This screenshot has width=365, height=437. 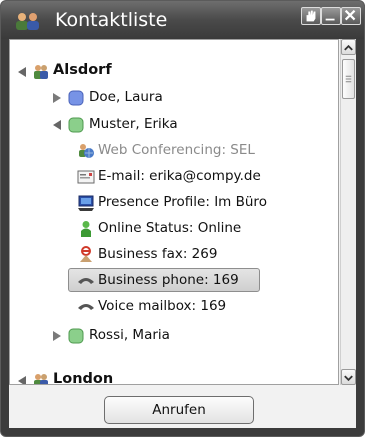 What do you see at coordinates (174, 72) in the screenshot?
I see `tree-group-alsdorf: Alsdorf` at bounding box center [174, 72].